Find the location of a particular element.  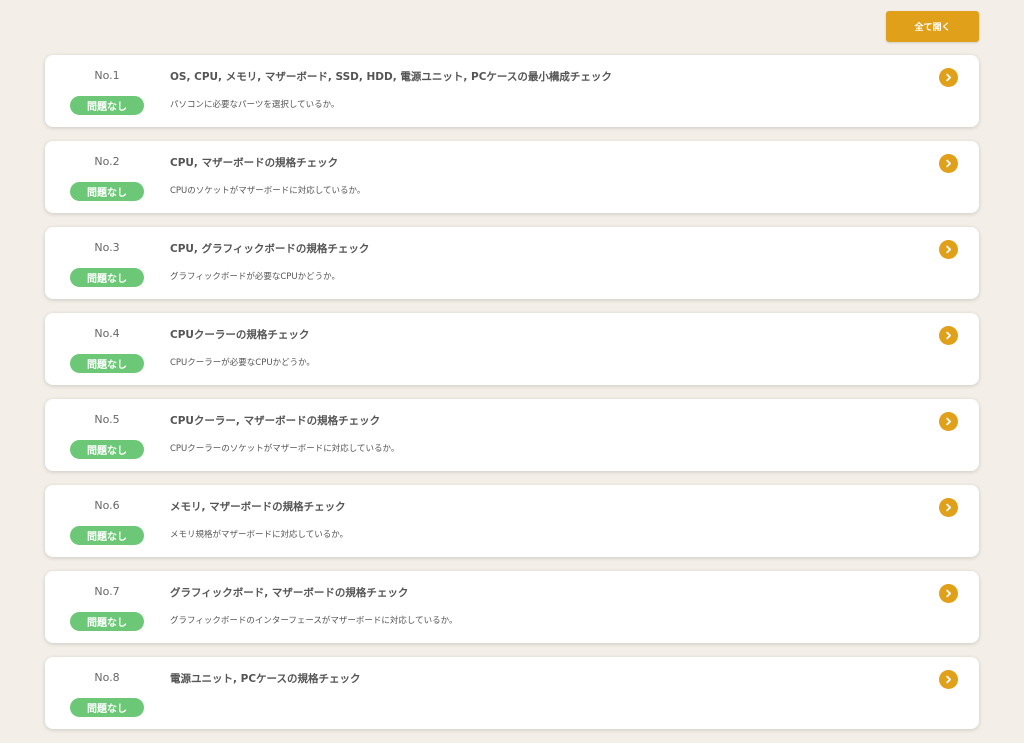

check-title: CPUクーラーの規格チェック is located at coordinates (240, 335).